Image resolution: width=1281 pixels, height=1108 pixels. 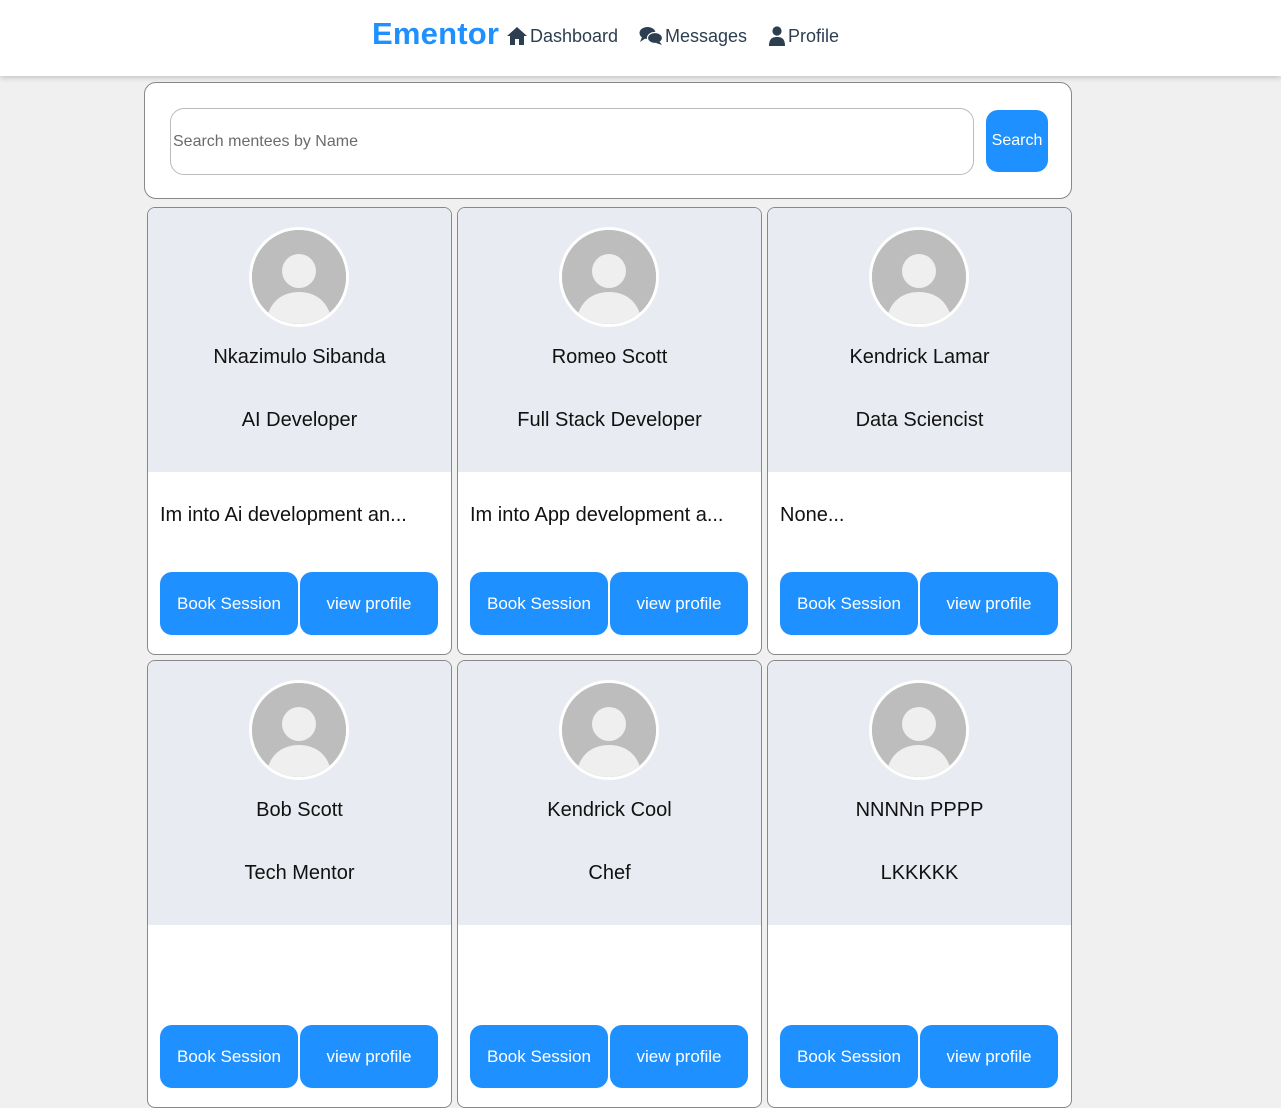 I want to click on nav-profile-link: Profile, so click(x=803, y=36).